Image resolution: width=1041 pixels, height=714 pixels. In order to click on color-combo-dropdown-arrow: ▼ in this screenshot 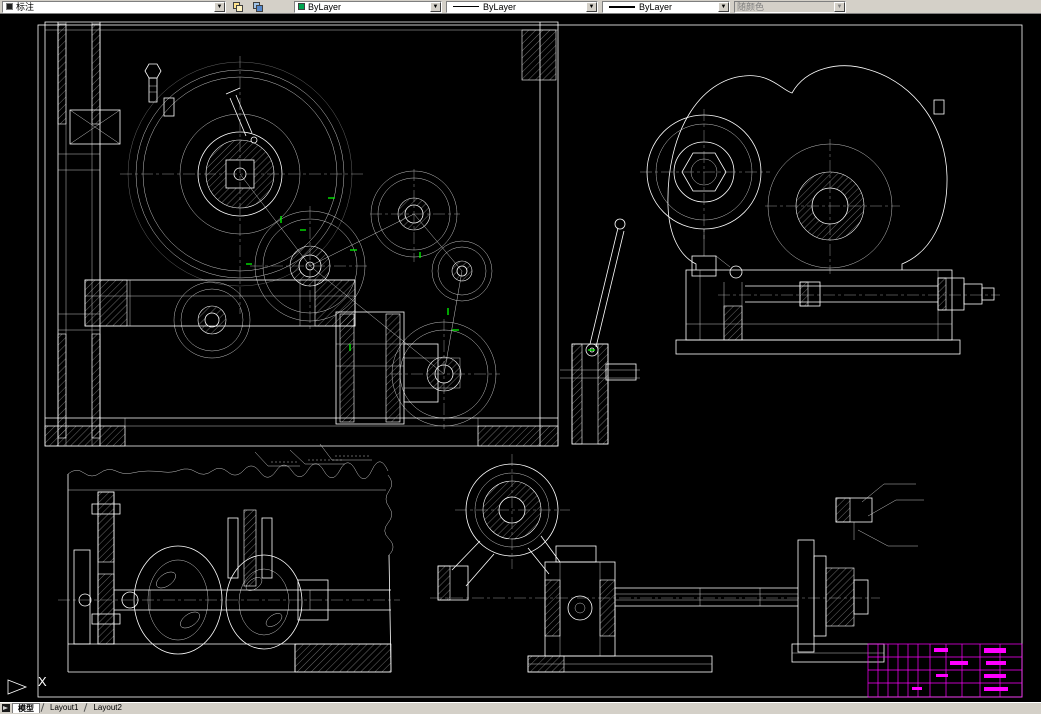, I will do `click(435, 6)`.